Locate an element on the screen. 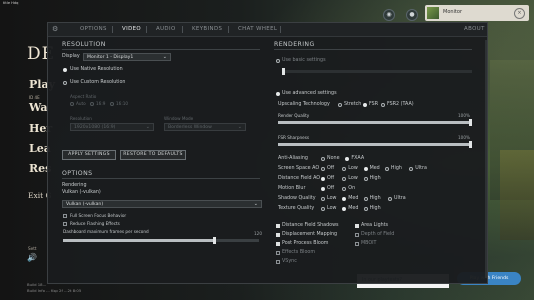 The image size is (534, 300). upscaling-stretch-radio is located at coordinates (340, 105).